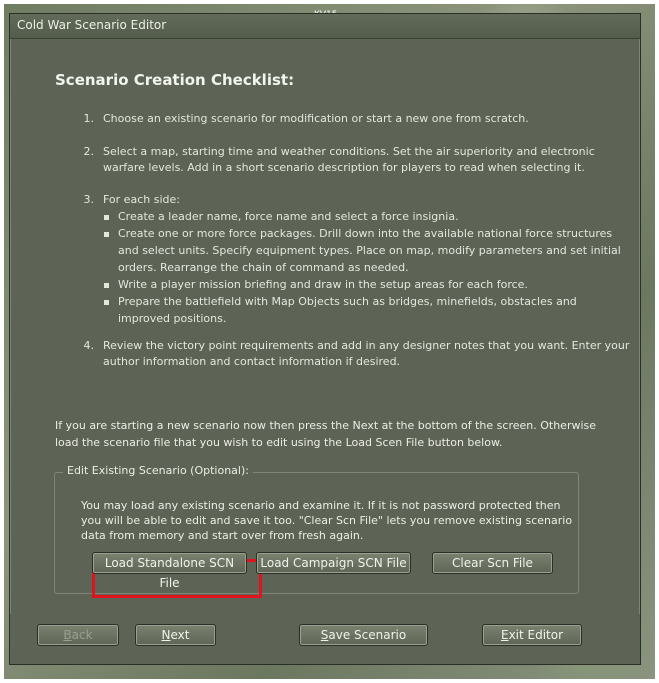  What do you see at coordinates (158, 470) in the screenshot?
I see `edit-existing-title: Edit Existing Scenario (Optional):` at bounding box center [158, 470].